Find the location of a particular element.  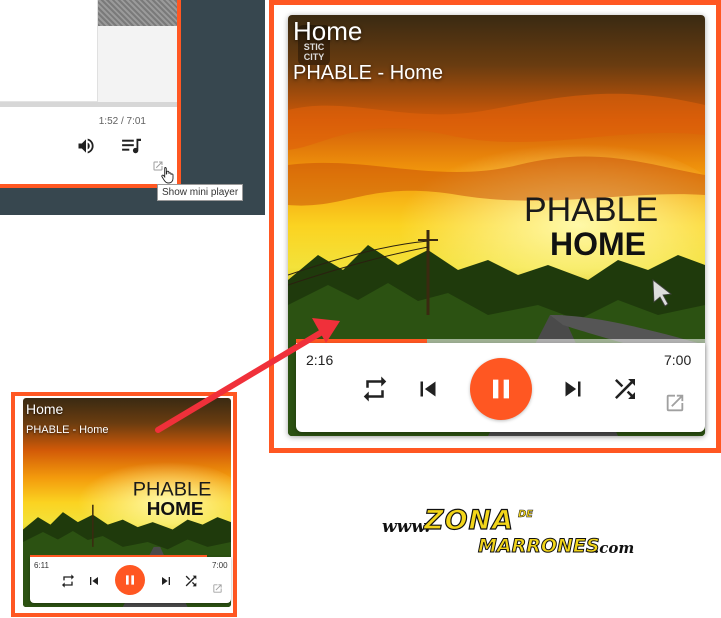

open-in-new-icon is located at coordinates (675, 403).